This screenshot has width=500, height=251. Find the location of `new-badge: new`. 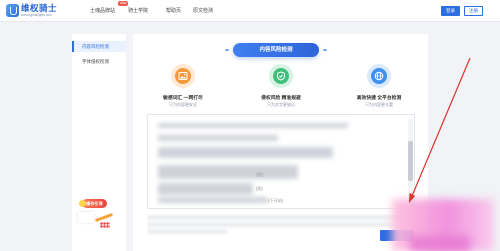

new-badge: new is located at coordinates (123, 3).